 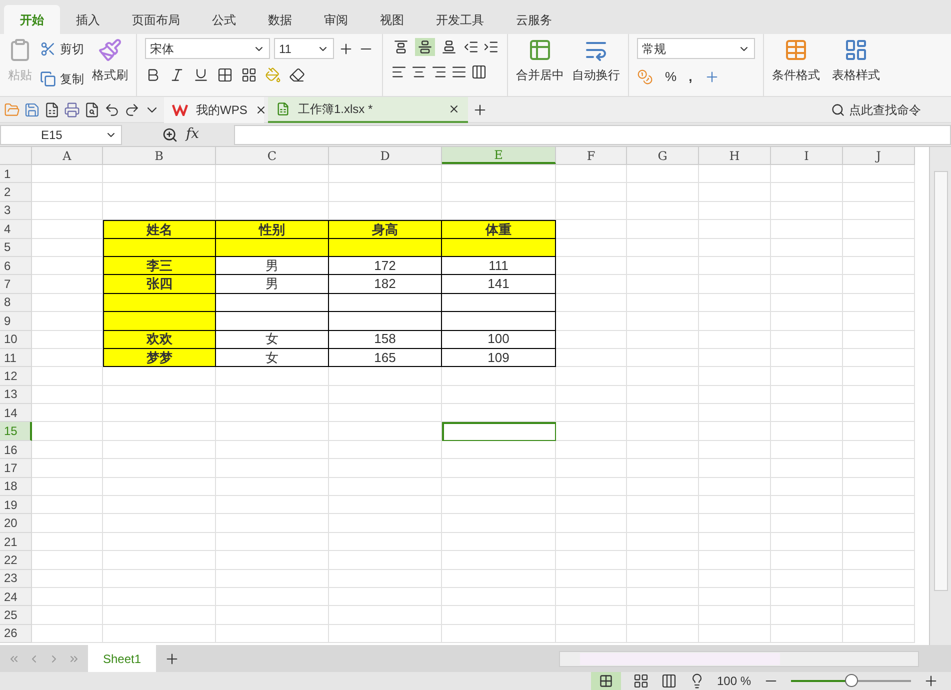 I want to click on copy-button: 复制, so click(x=62, y=79).